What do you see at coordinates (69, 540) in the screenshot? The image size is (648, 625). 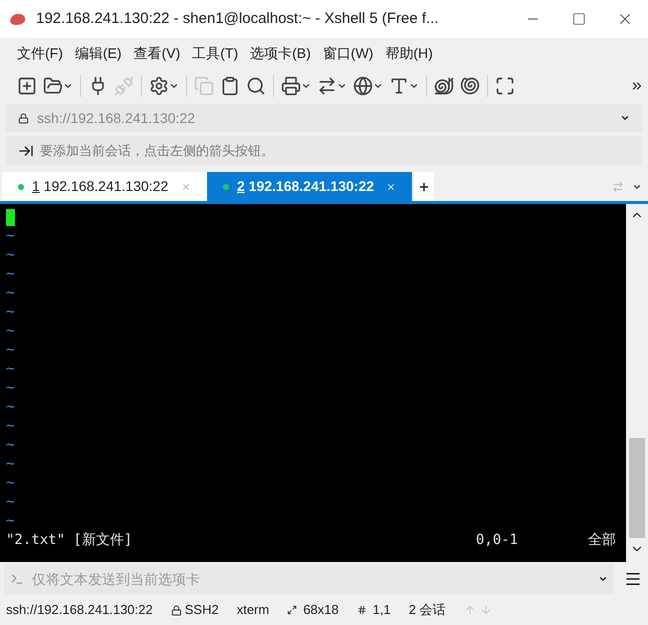 I see `vim-status-file: "2.txt" [新文件]` at bounding box center [69, 540].